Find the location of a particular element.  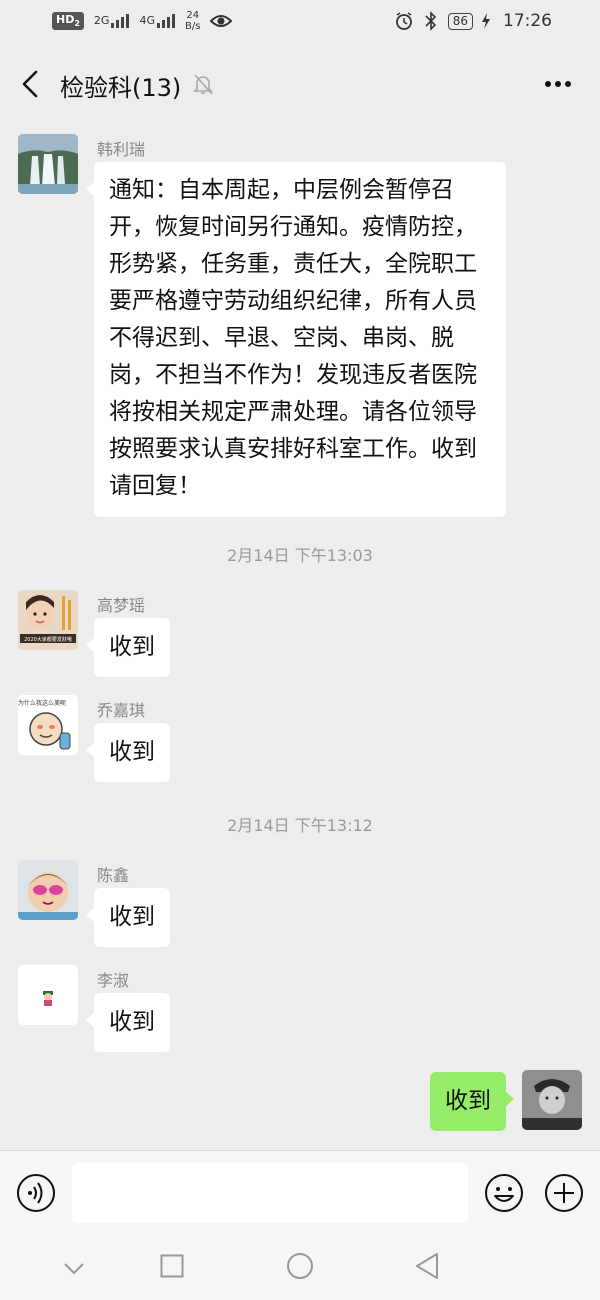

child-avatar-image: 2020大家都要发财哦 is located at coordinates (48, 620).